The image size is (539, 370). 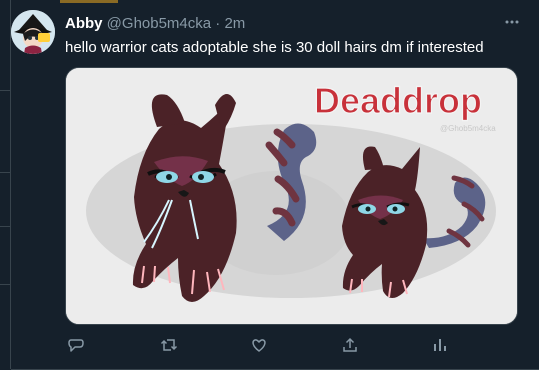 I want to click on more-options-button, so click(x=512, y=22).